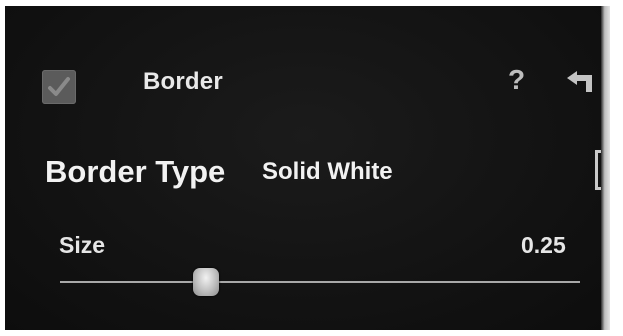 This screenshot has height=336, width=623. I want to click on checkmark-icon, so click(59, 86).